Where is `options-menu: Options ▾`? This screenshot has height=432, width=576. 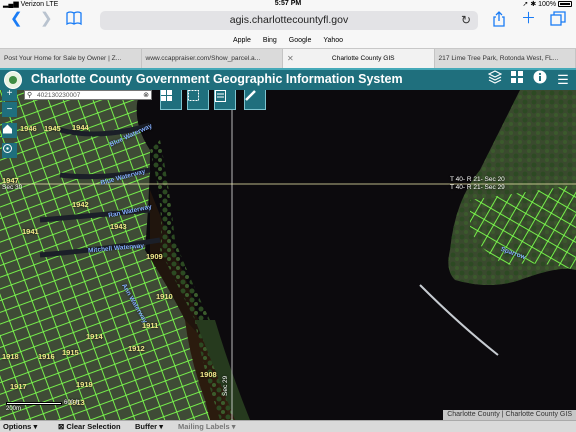
options-menu: Options ▾ is located at coordinates (20, 426).